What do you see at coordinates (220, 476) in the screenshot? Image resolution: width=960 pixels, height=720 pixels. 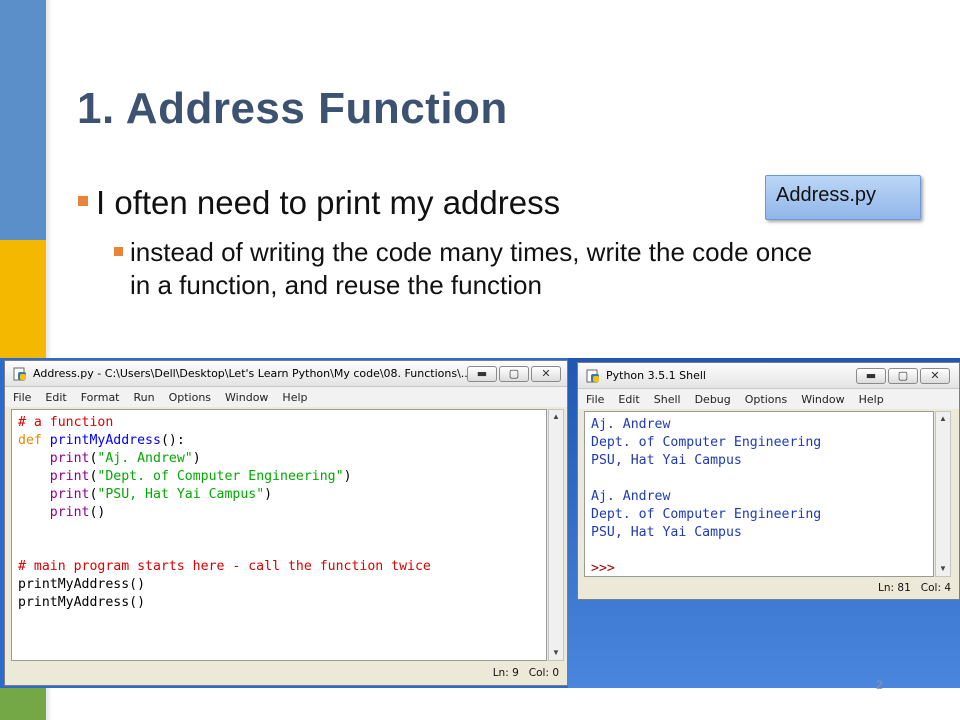 I see `code-string: "Dept. of Computer Engineering"` at bounding box center [220, 476].